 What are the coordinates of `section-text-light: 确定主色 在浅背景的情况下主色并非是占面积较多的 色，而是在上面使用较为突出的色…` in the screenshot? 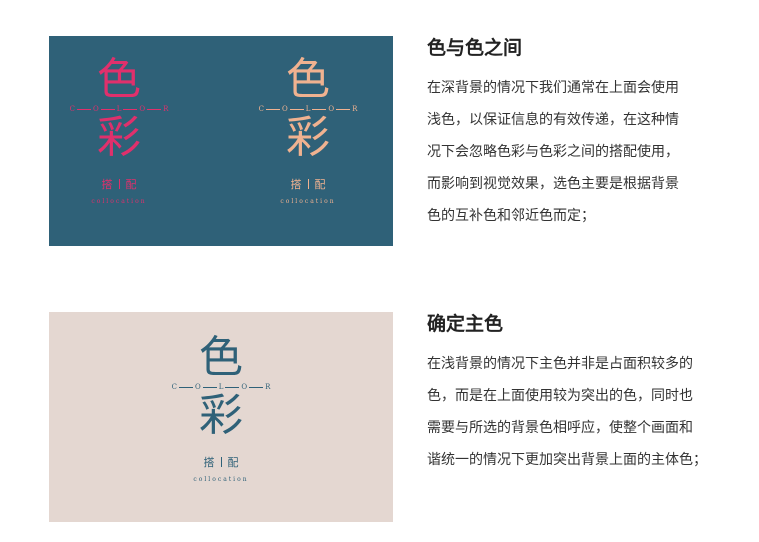 It's located at (587, 394).